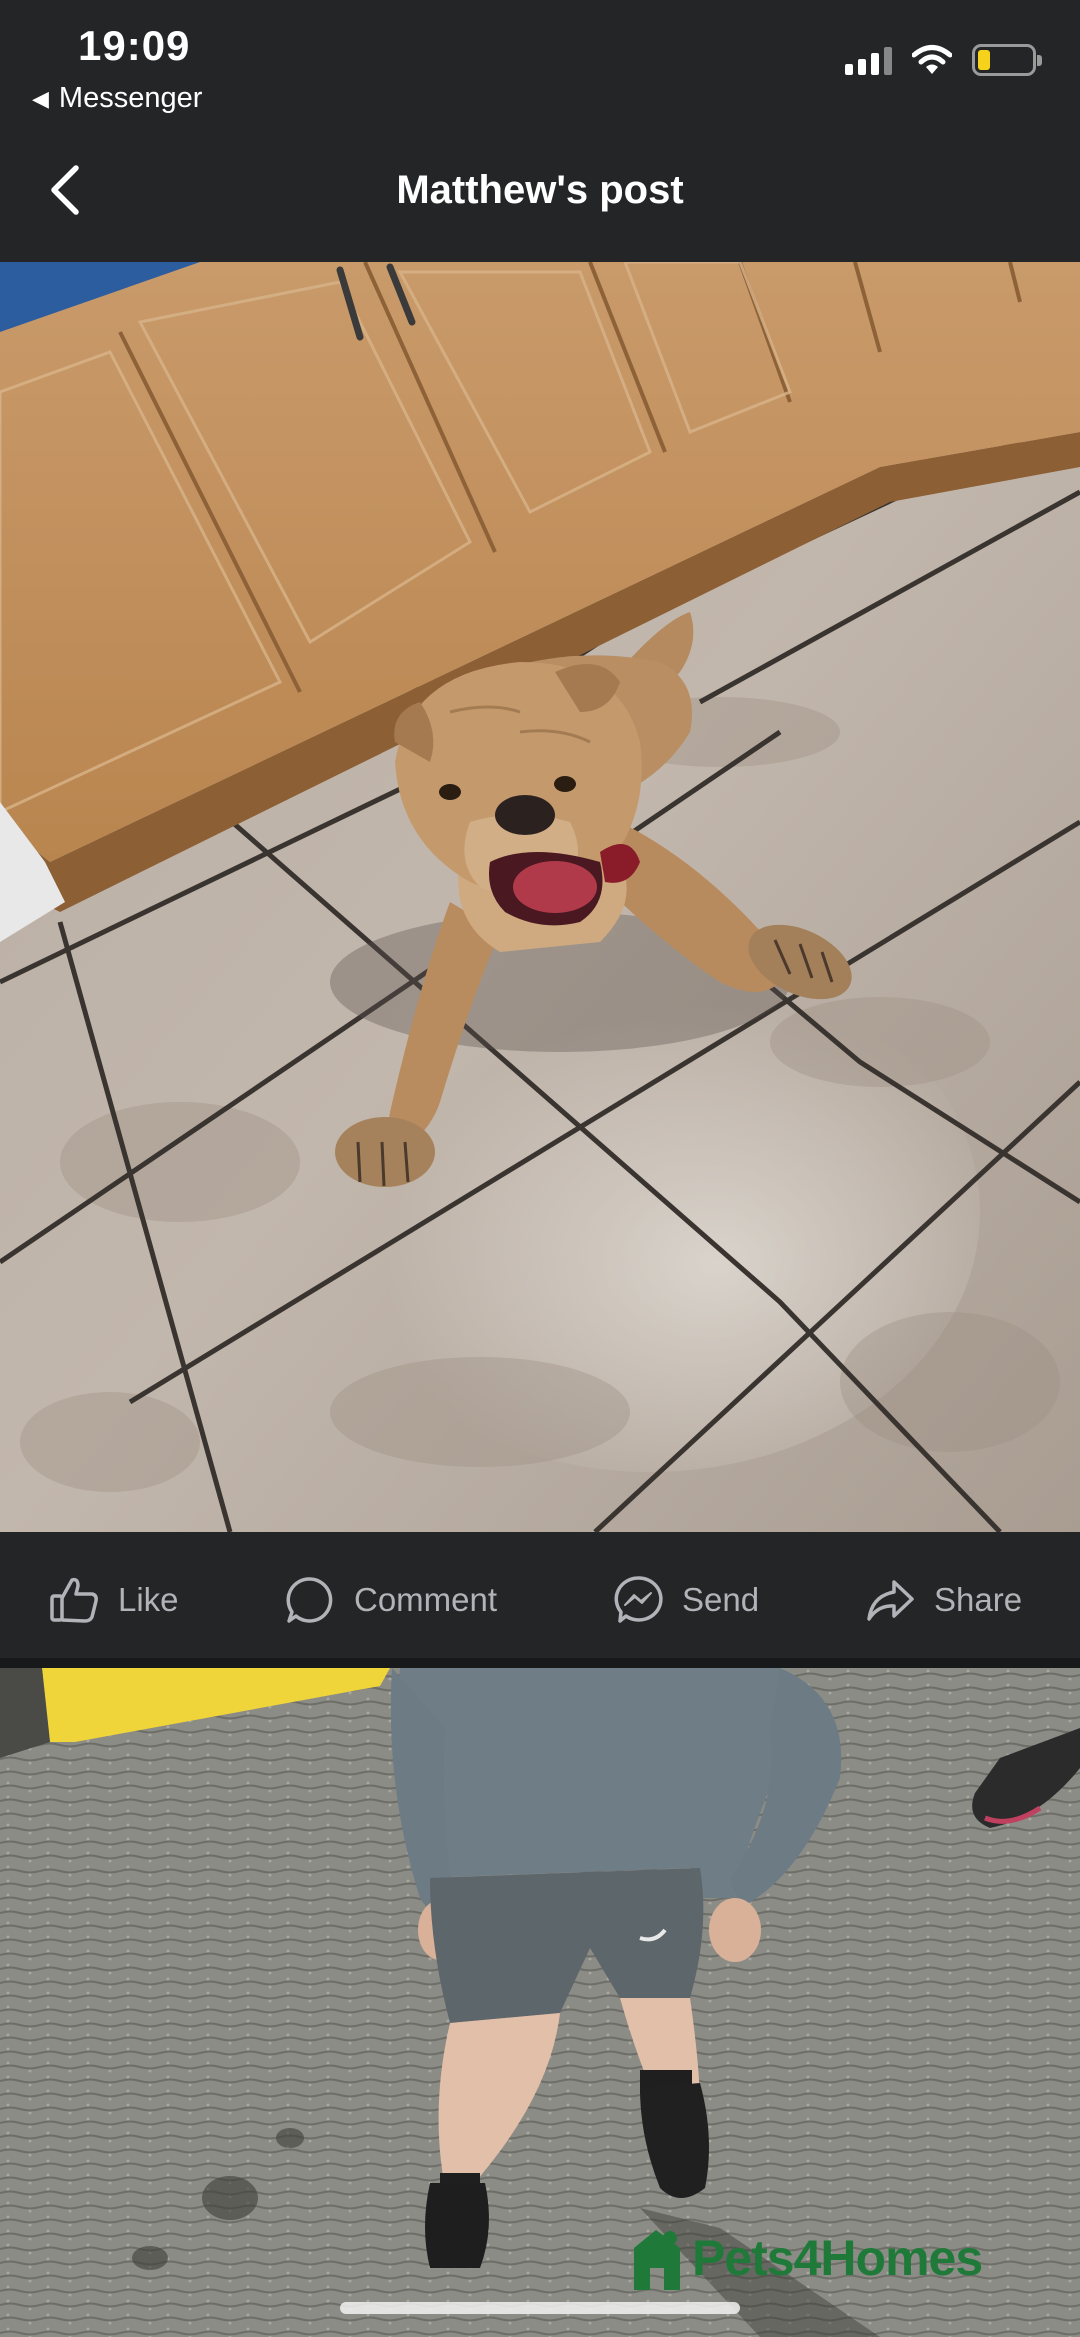 The height and width of the screenshot is (2337, 1080). What do you see at coordinates (148, 1599) in the screenshot?
I see `like-label: Like` at bounding box center [148, 1599].